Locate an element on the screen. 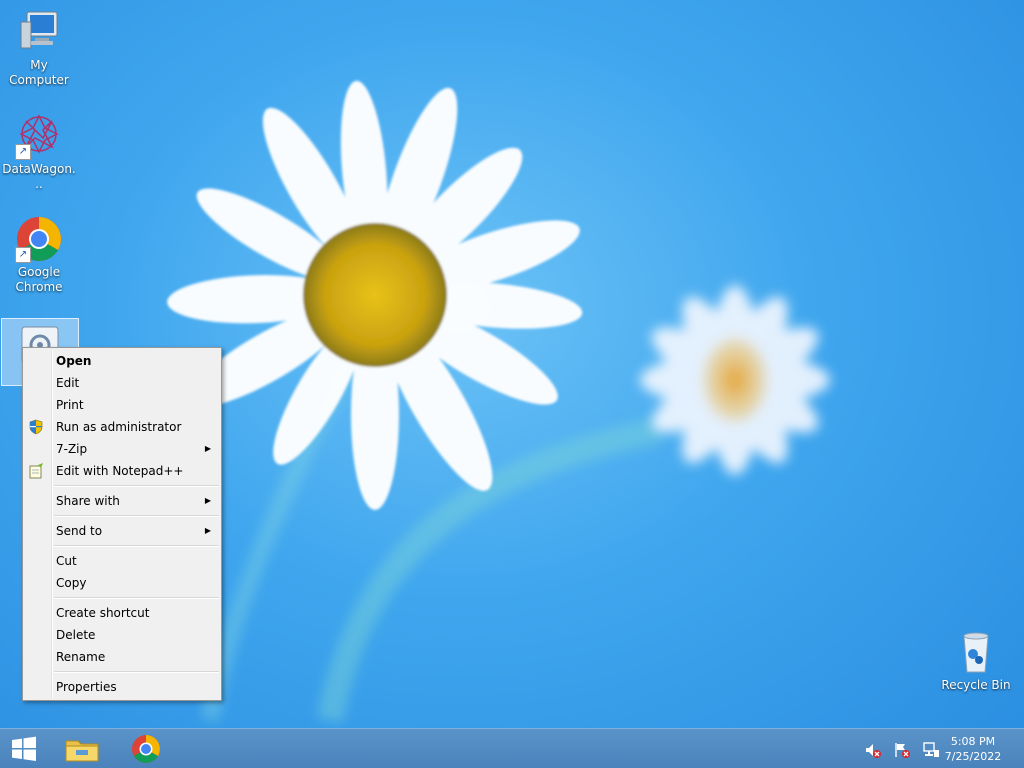  clock-time: 5:08 PM is located at coordinates (973, 741).